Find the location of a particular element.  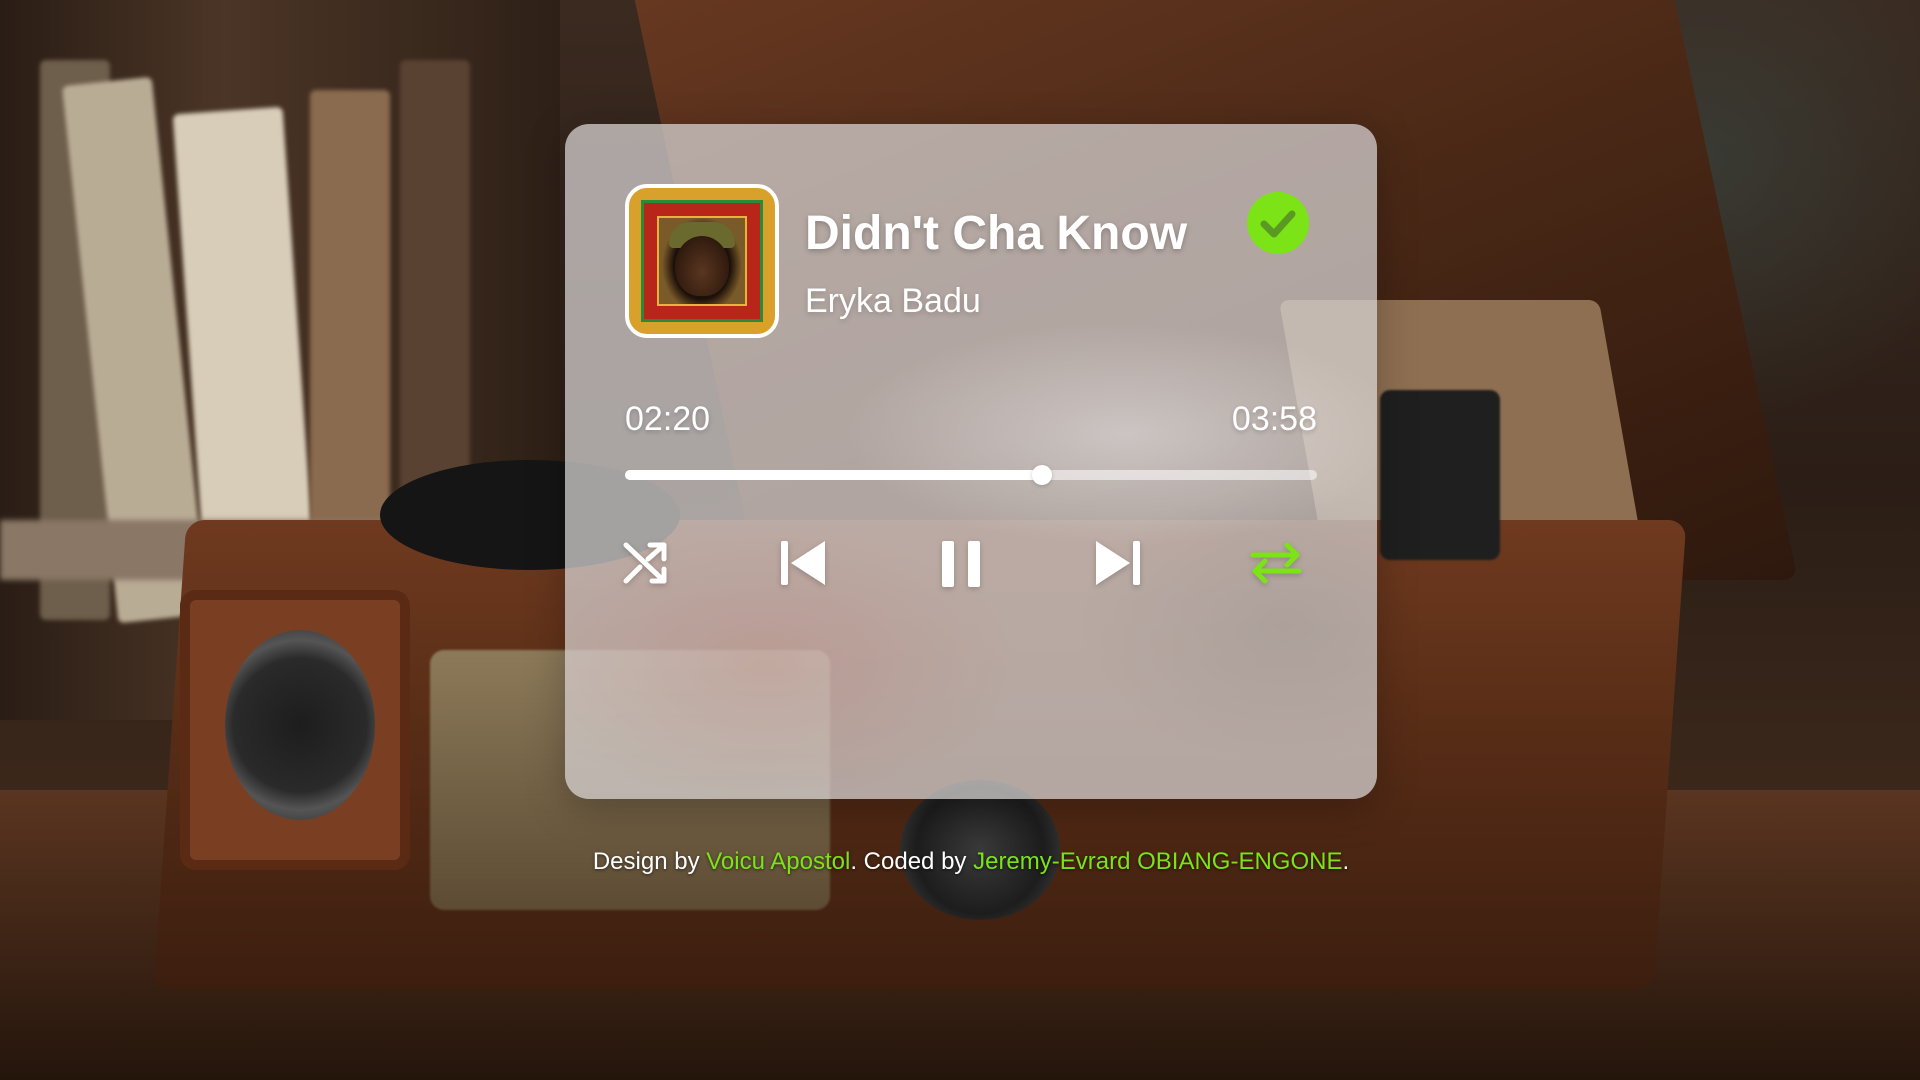

repeat-icon is located at coordinates (1276, 563).